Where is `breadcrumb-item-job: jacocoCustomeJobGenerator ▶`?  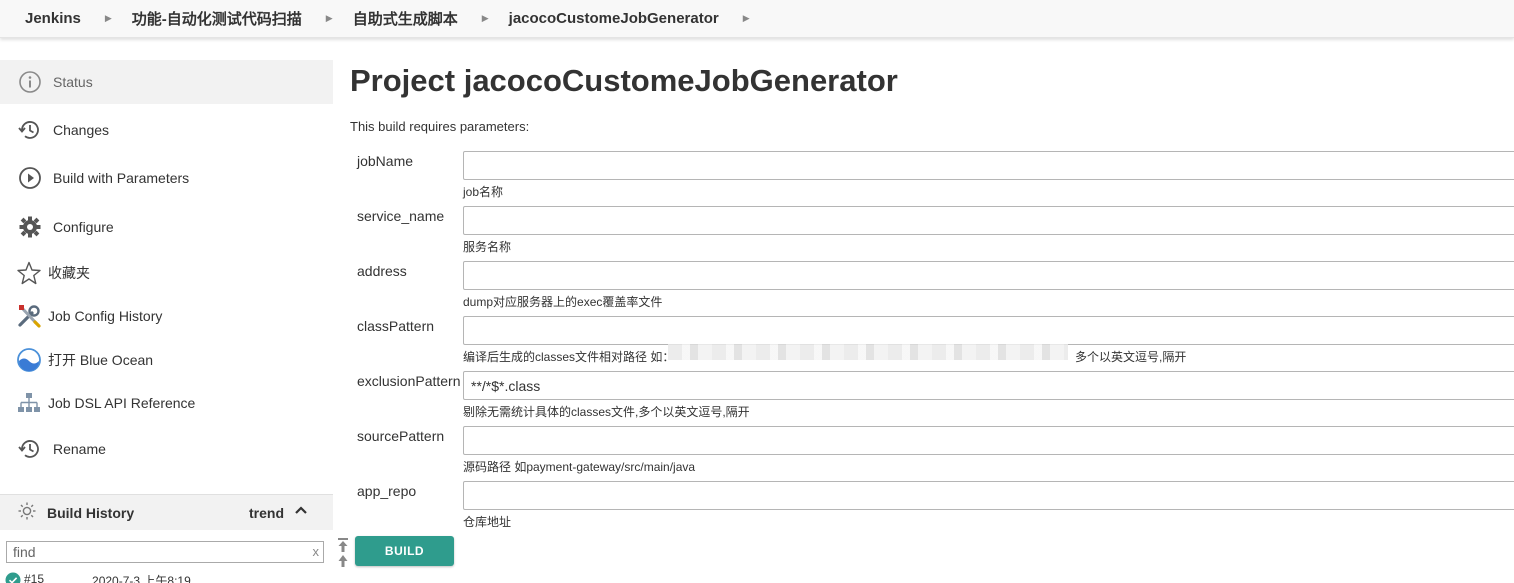 breadcrumb-item-job: jacocoCustomeJobGenerator ▶ is located at coordinates (639, 18).